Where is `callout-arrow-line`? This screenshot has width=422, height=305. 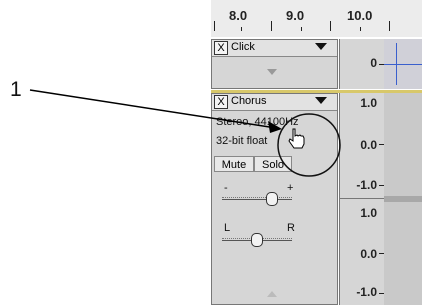 callout-arrow-line is located at coordinates (153, 109).